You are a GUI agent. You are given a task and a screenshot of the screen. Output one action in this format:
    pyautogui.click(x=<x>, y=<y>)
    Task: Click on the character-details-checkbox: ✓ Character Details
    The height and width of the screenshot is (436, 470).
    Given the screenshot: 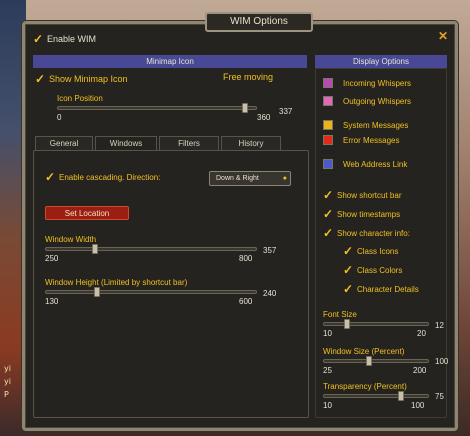 What is the action you would take?
    pyautogui.click(x=381, y=289)
    